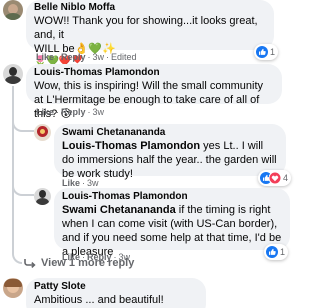 Image resolution: width=320 pixels, height=308 pixels. I want to click on view-more-label: View 1 more reply, so click(88, 263).